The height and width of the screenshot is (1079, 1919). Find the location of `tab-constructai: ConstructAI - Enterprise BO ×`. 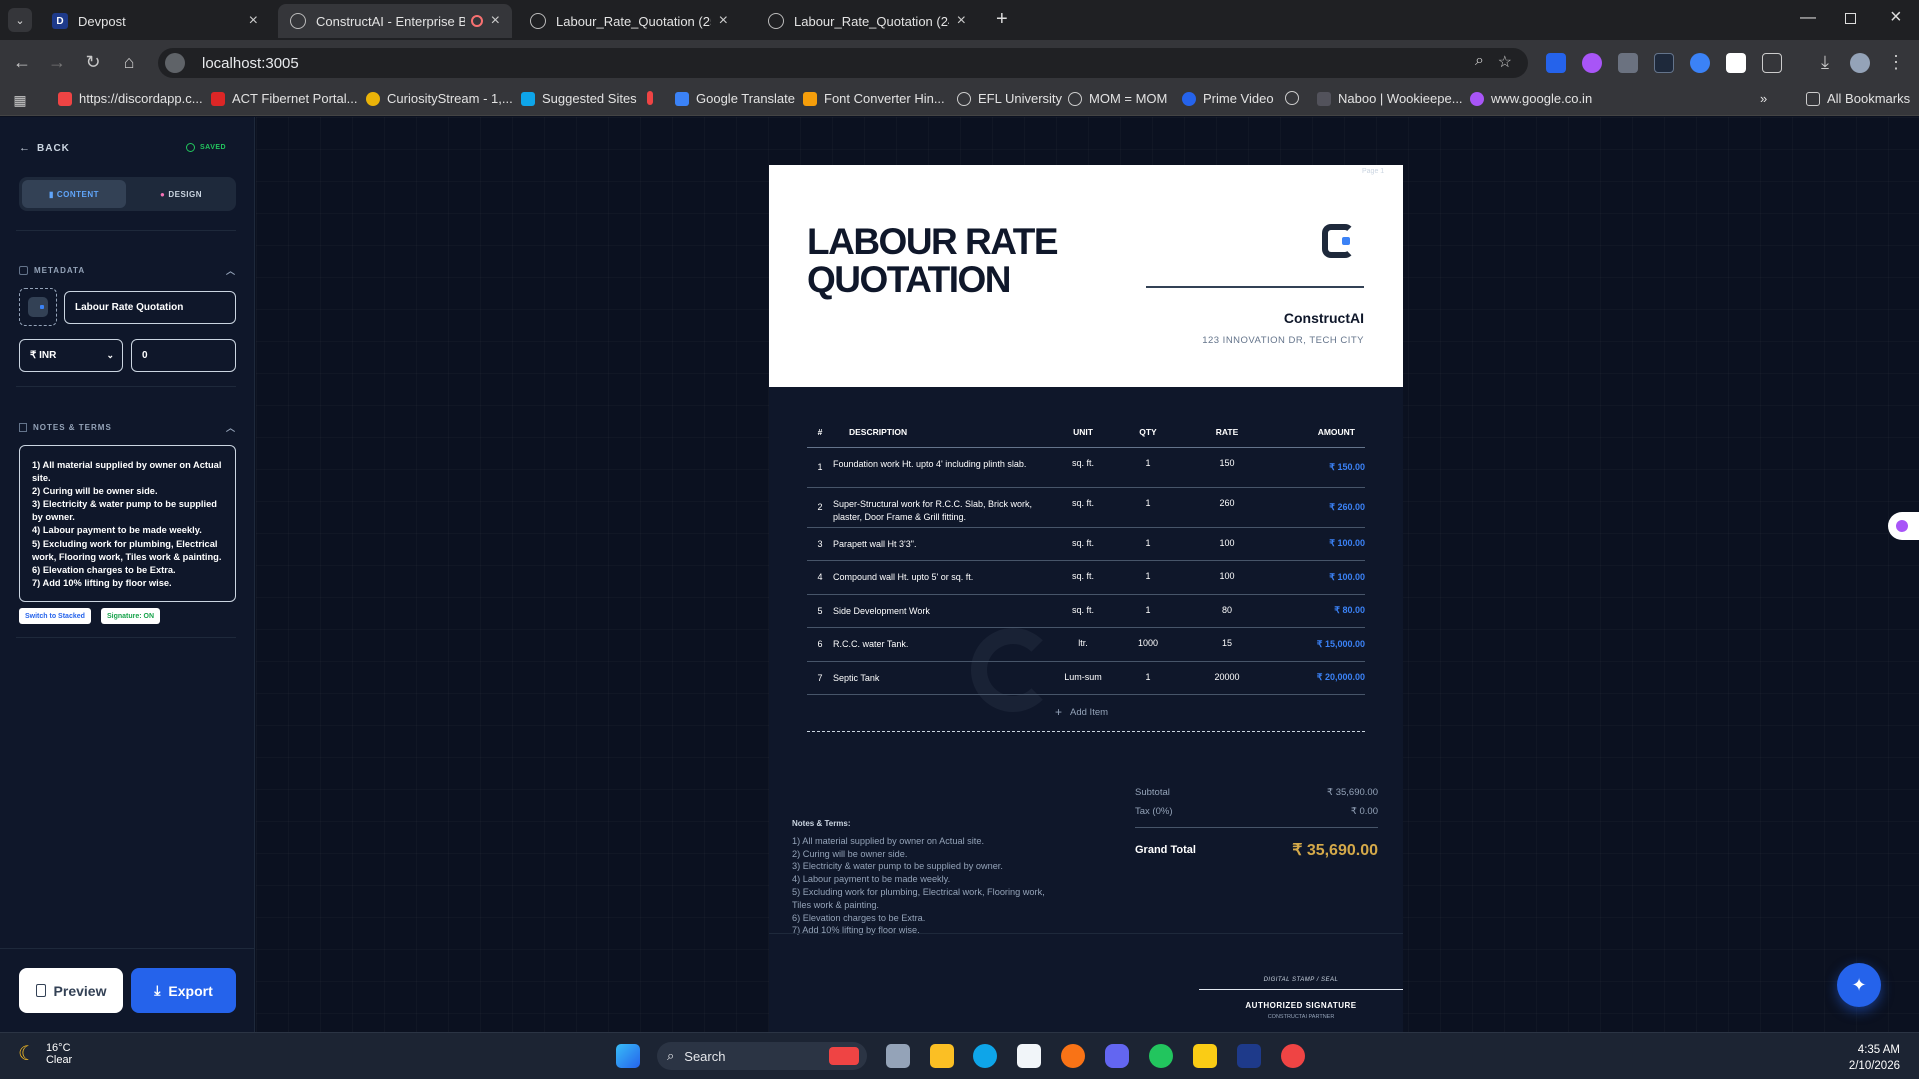

tab-constructai: ConstructAI - Enterprise BO × is located at coordinates (395, 21).